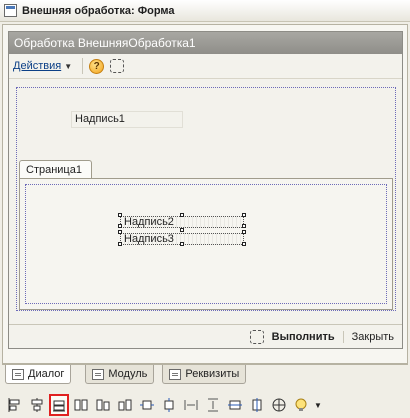 This screenshot has width=410, height=418. What do you see at coordinates (279, 405) in the screenshot?
I see `grid-icon` at bounding box center [279, 405].